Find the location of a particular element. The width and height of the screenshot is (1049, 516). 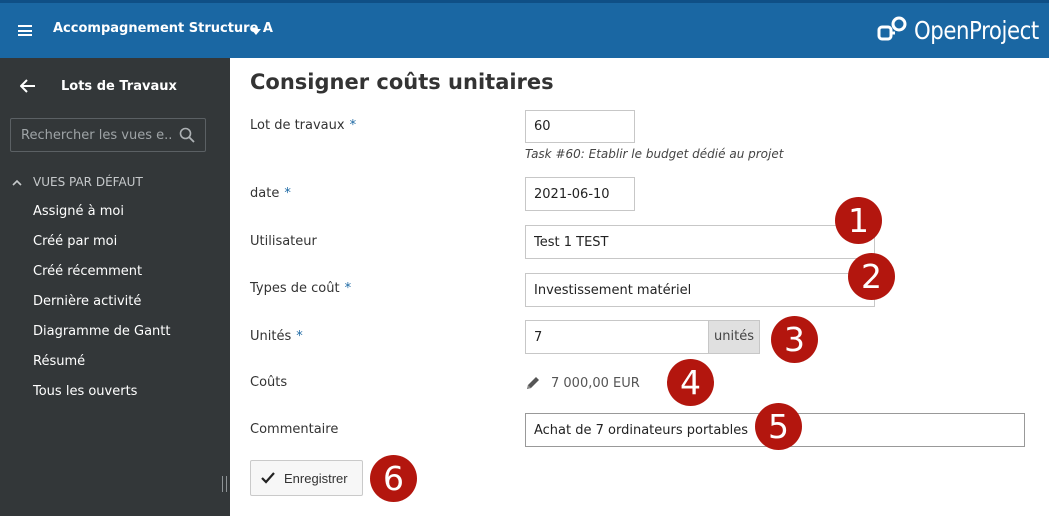

costs-value-row: 7 000,00 EUR is located at coordinates (582, 383).